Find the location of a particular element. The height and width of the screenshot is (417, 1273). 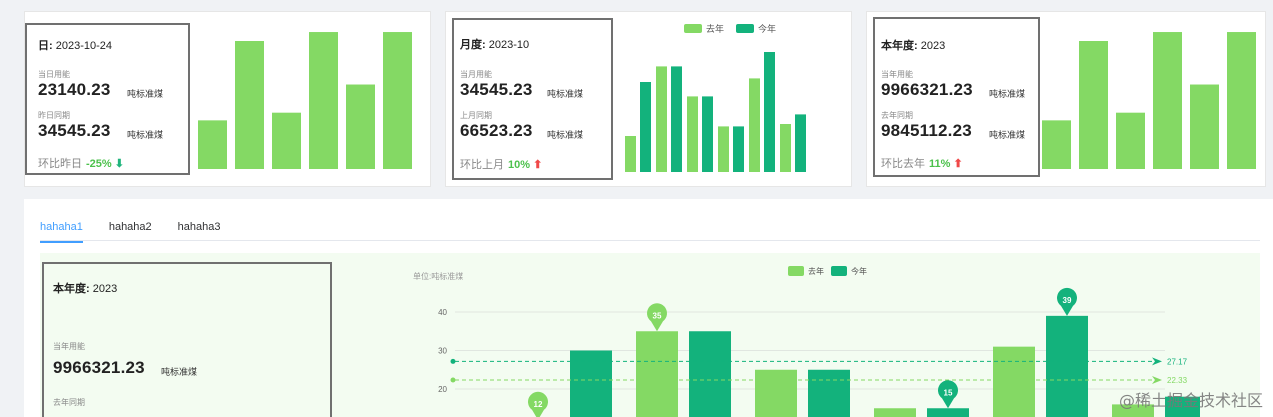

yearly-prev-label: 去年同期 is located at coordinates (897, 115).